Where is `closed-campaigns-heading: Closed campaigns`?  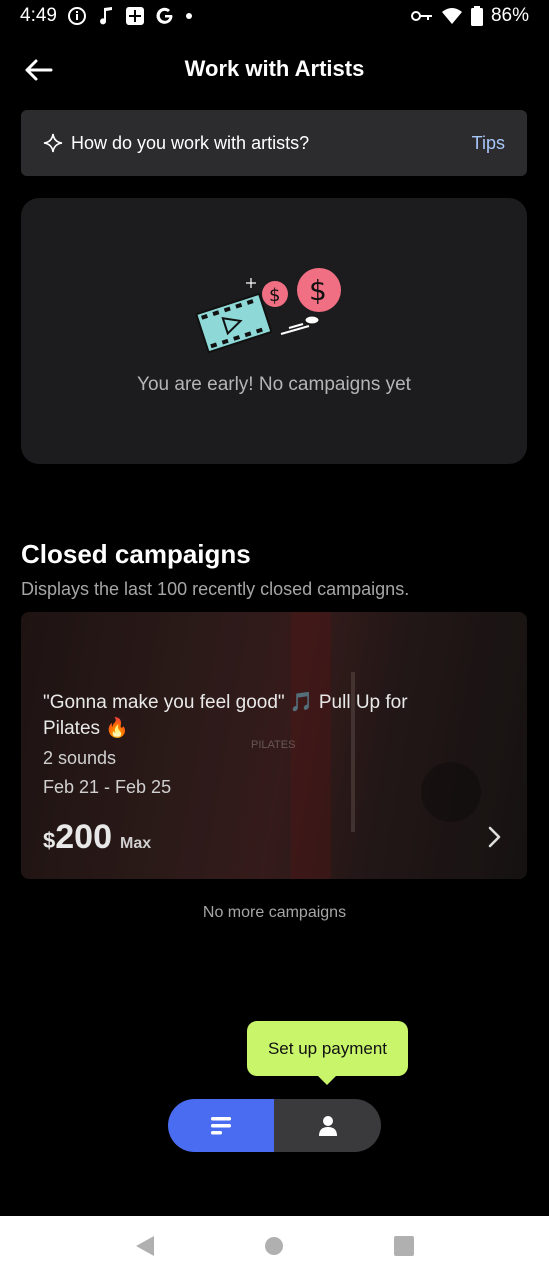 closed-campaigns-heading: Closed campaigns is located at coordinates (136, 554).